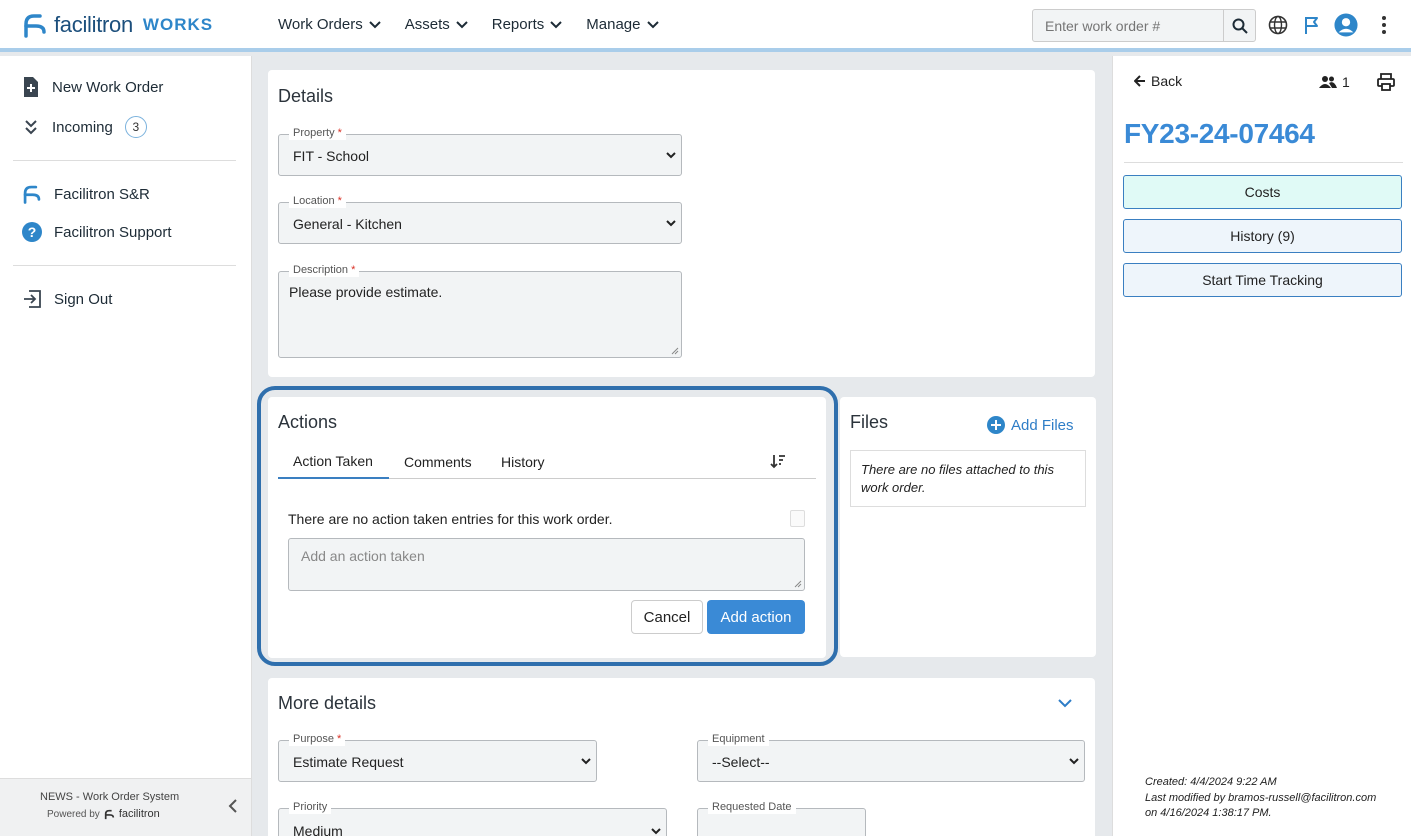 The height and width of the screenshot is (836, 1411). What do you see at coordinates (1384, 25) in the screenshot?
I see `more-vertical-icon` at bounding box center [1384, 25].